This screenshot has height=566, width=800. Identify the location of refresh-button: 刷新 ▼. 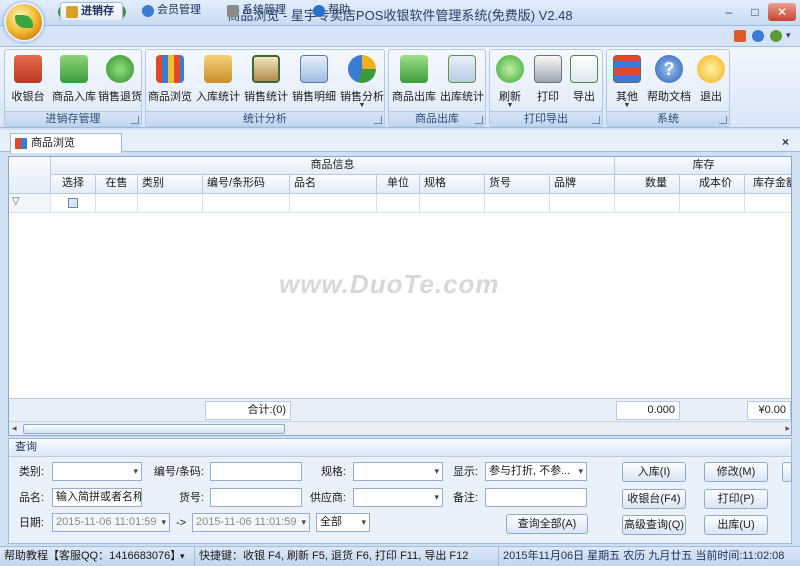
(510, 81).